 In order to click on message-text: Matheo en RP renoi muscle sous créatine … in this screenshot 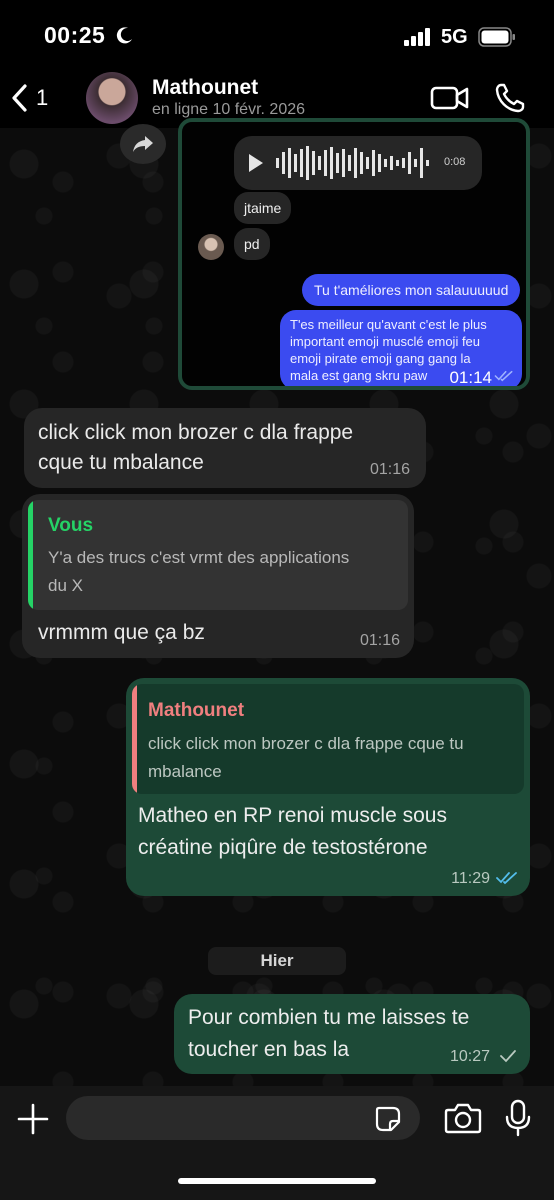, I will do `click(292, 832)`.